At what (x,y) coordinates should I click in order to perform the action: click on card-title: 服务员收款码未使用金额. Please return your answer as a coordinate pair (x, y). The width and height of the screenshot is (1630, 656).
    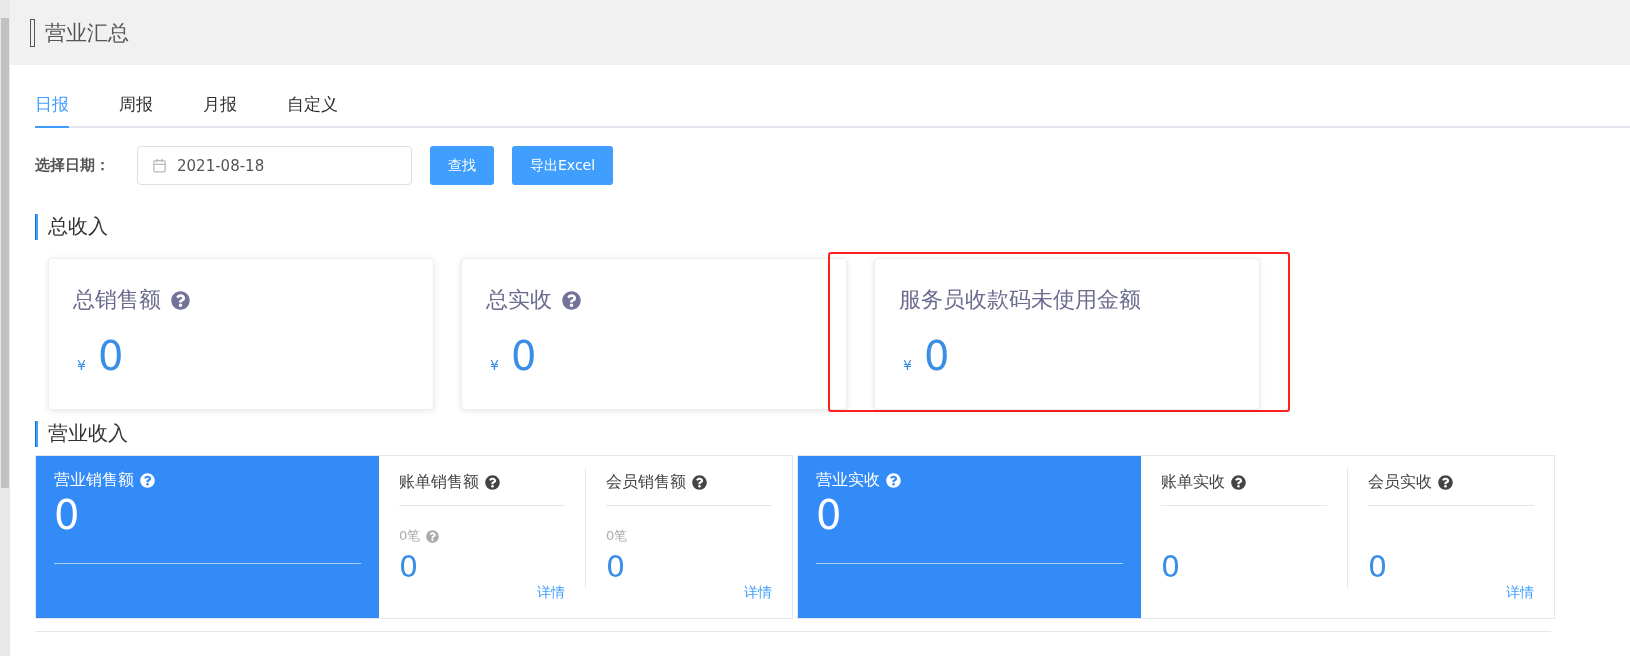
    Looking at the image, I should click on (1020, 300).